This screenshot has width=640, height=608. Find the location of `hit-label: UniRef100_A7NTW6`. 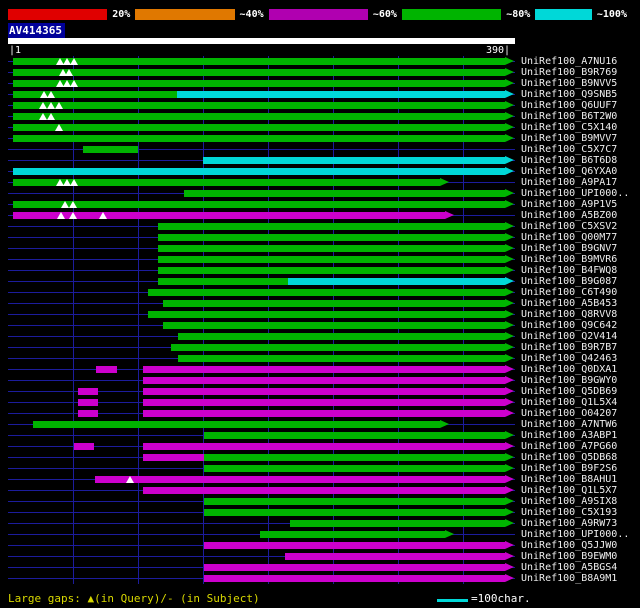

hit-label: UniRef100_A7NTW6 is located at coordinates (569, 424).